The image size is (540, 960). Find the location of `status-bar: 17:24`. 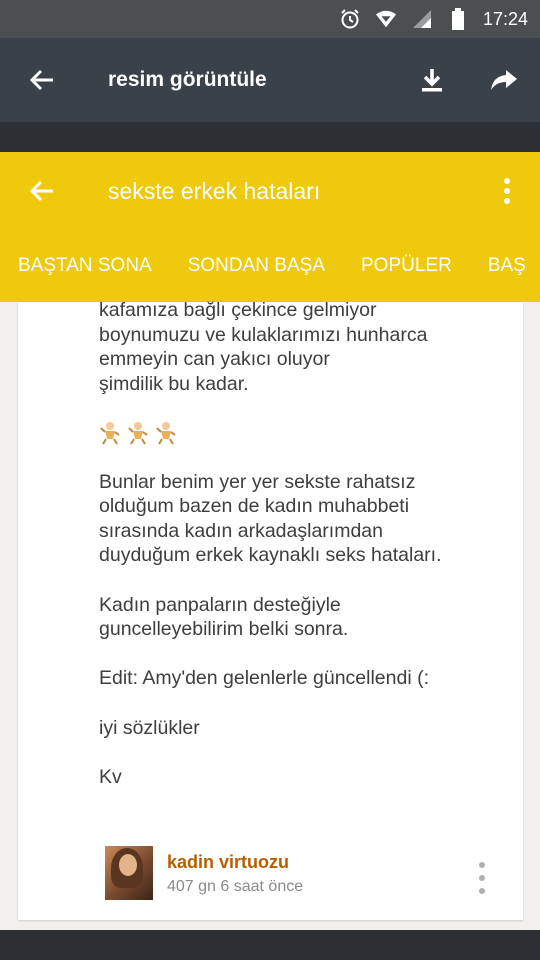

status-bar: 17:24 is located at coordinates (270, 19).